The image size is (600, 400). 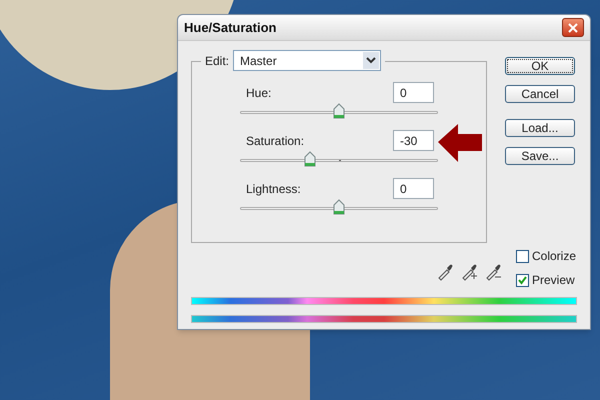 I want to click on close-icon, so click(x=573, y=27).